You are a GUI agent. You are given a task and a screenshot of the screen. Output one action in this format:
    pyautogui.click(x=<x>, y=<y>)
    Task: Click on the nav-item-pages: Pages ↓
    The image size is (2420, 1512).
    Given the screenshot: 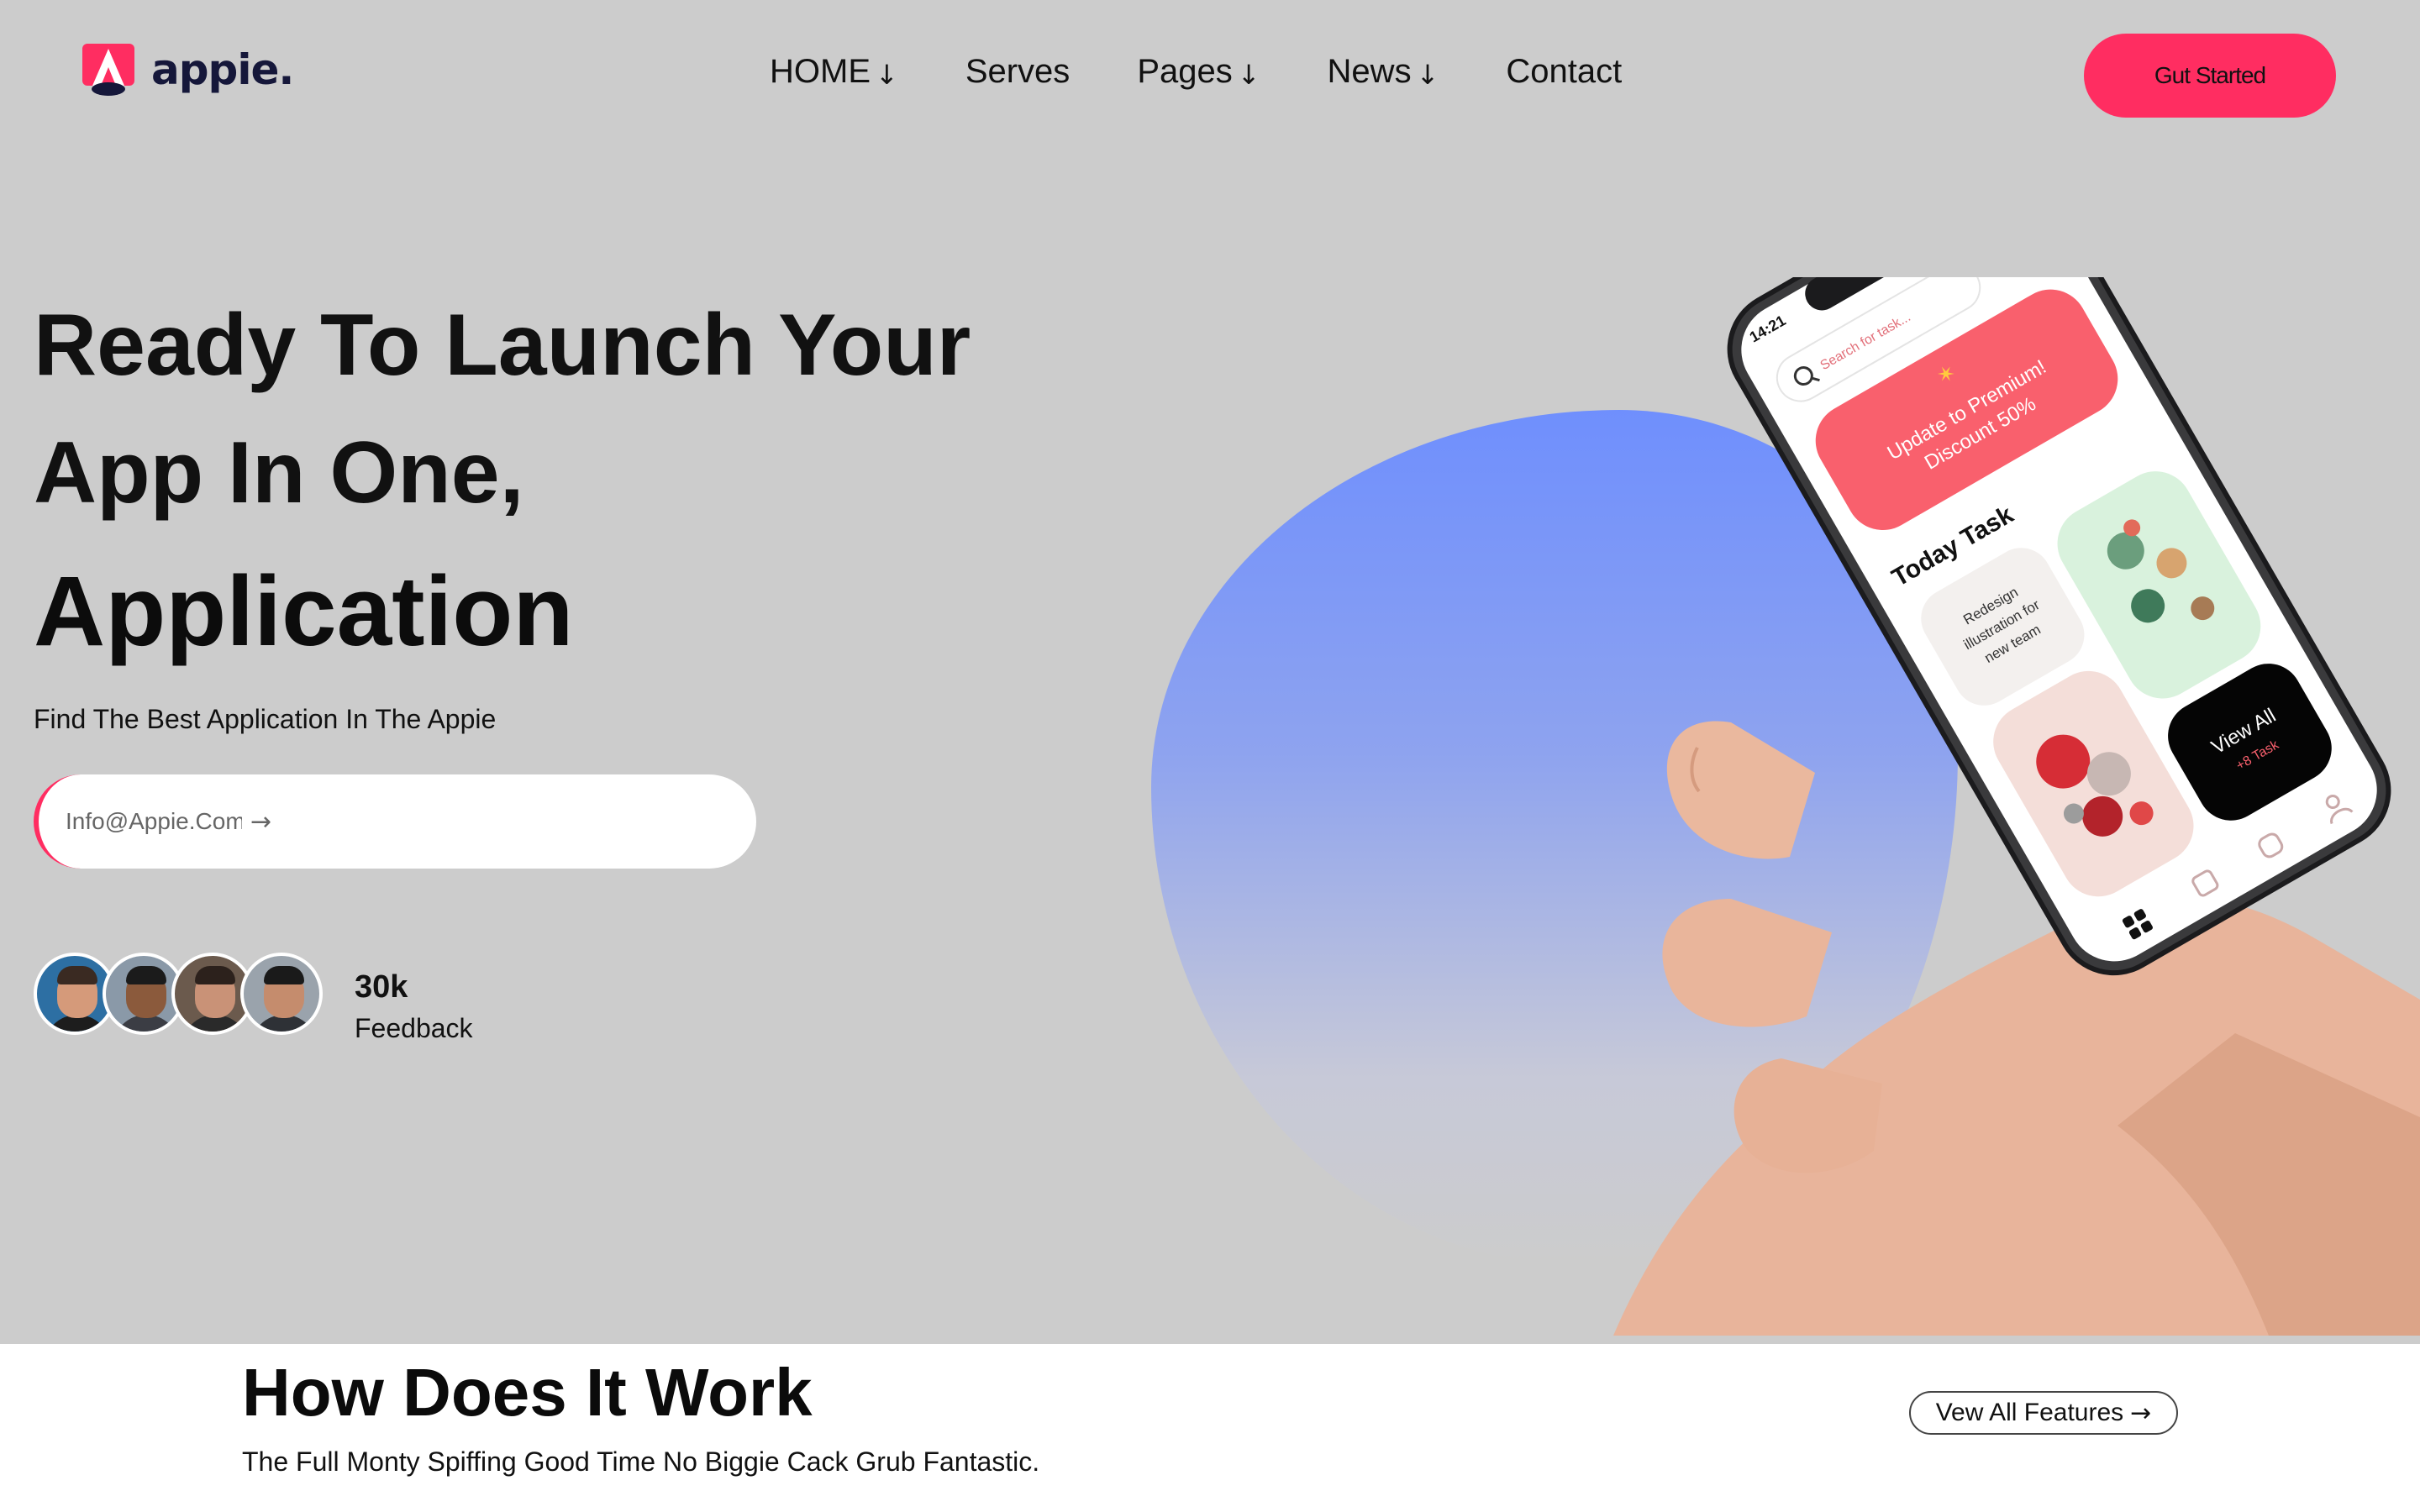 What is the action you would take?
    pyautogui.click(x=1198, y=72)
    